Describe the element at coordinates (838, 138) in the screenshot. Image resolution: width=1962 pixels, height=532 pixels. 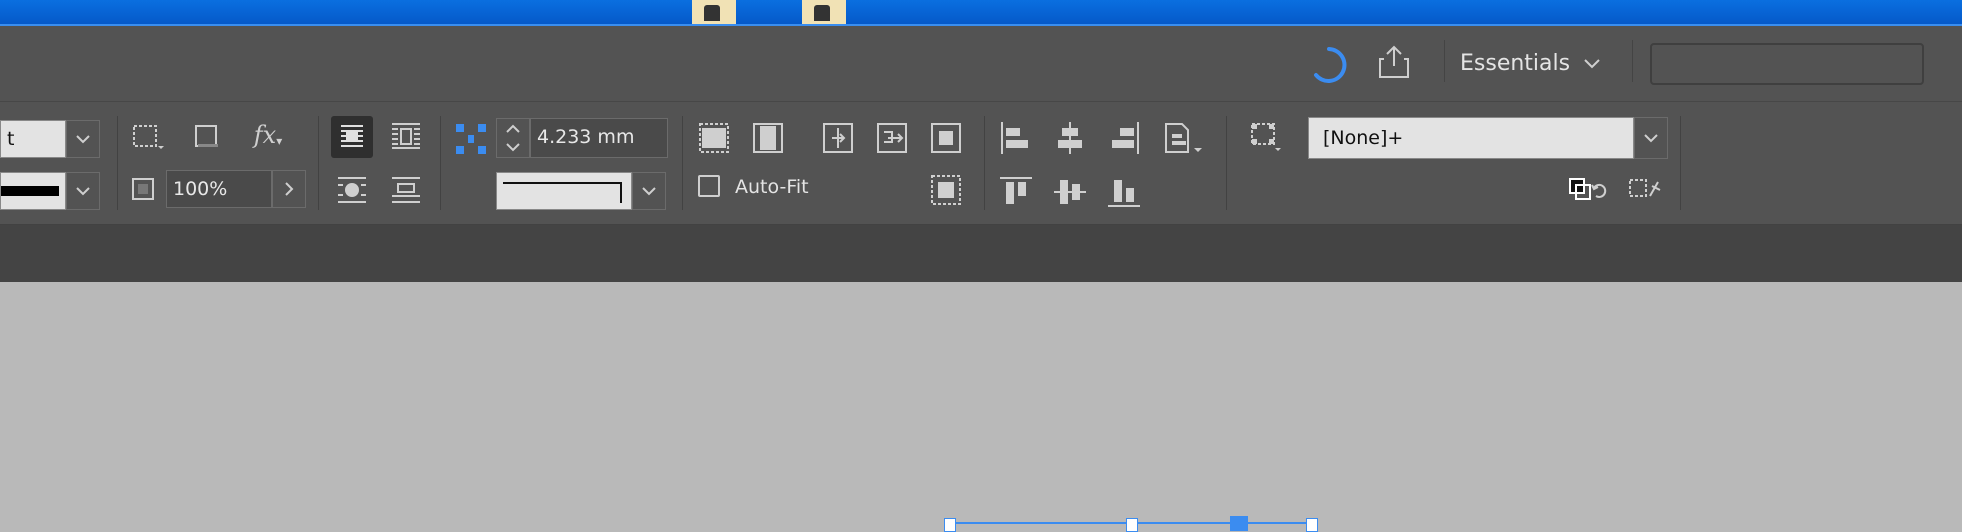
I see `fit-frame-to-content-icon` at that location.